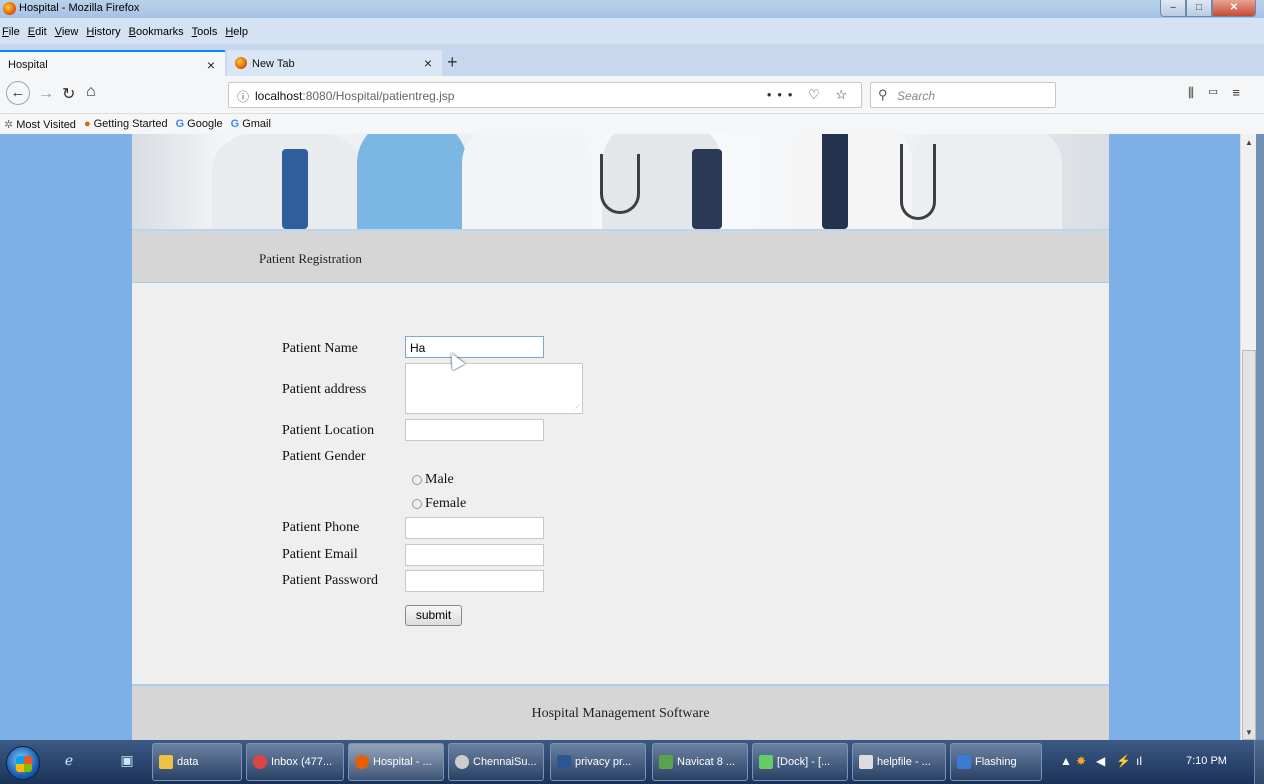 This screenshot has height=784, width=1264. I want to click on bookmark-gmail: G Gmail, so click(251, 124).